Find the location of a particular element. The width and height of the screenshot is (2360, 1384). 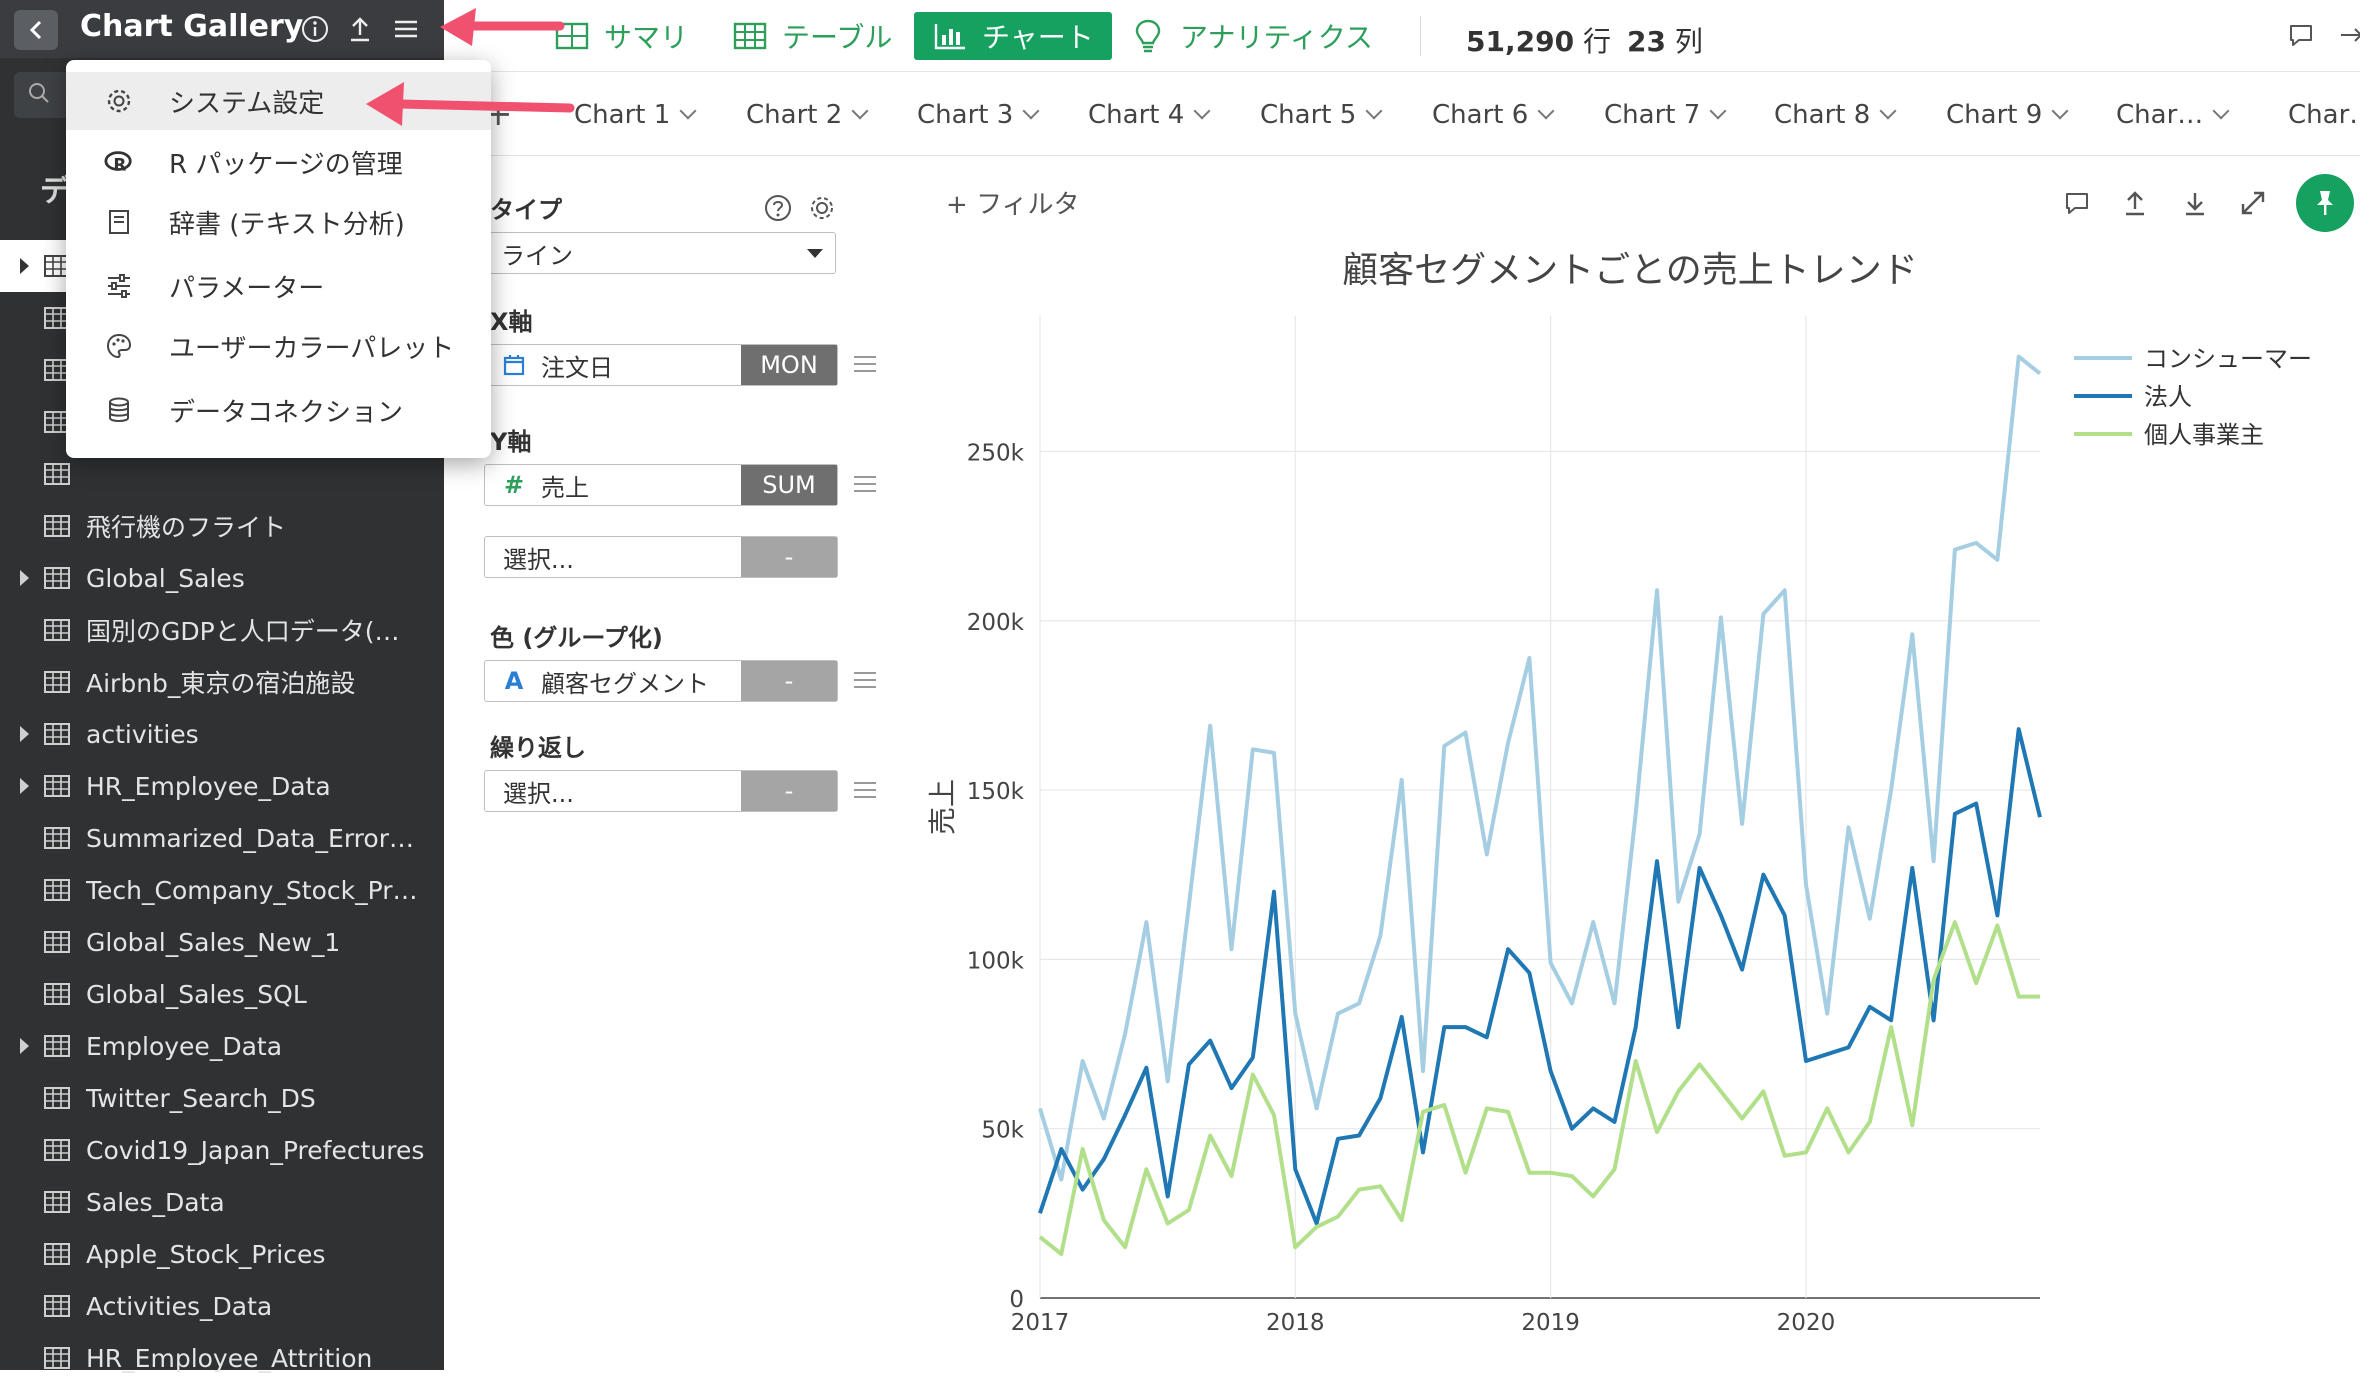

summary-tab: サマリ is located at coordinates (621, 36).